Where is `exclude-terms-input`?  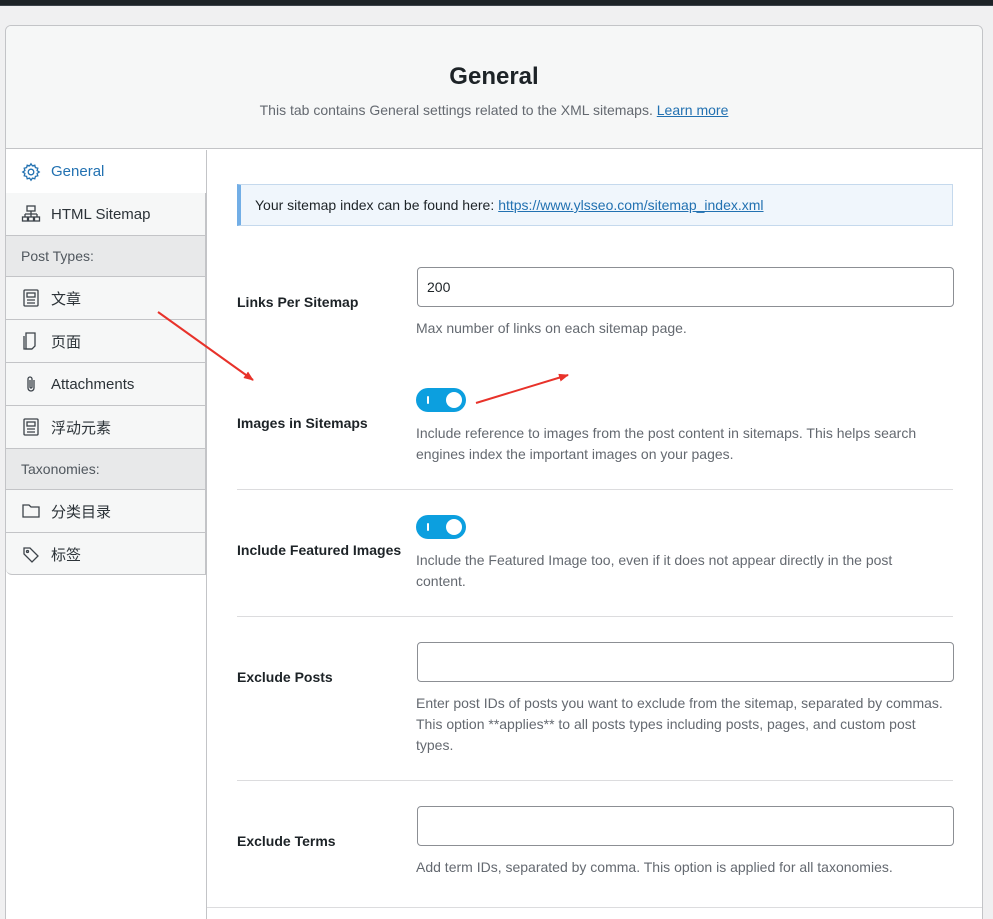
exclude-terms-input is located at coordinates (685, 826).